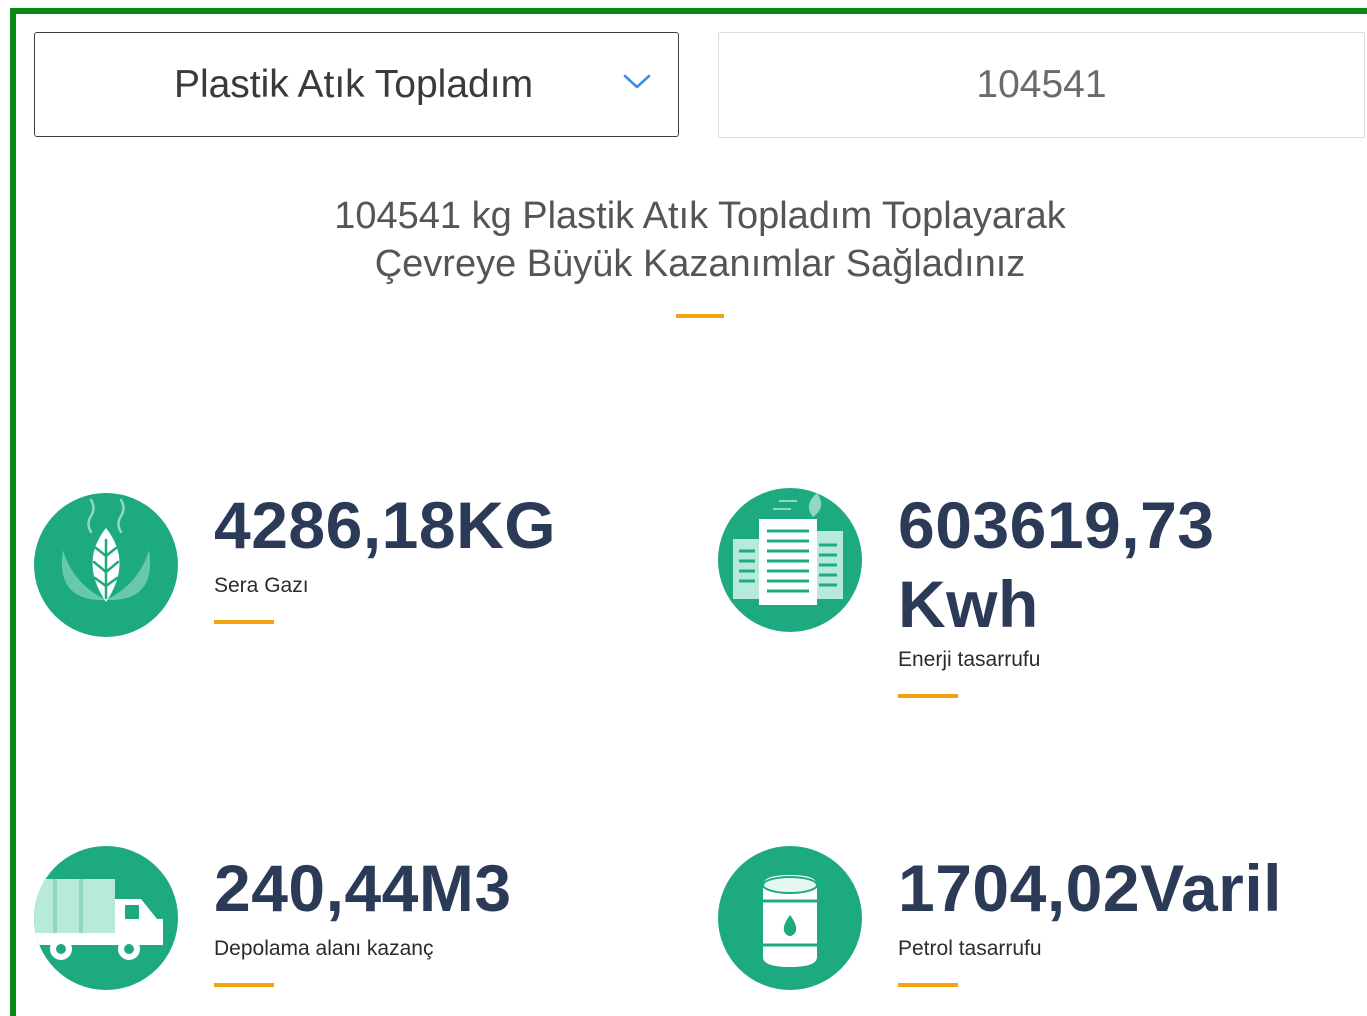 This screenshot has height=1016, width=1367. I want to click on oil-barrel-icon, so click(790, 918).